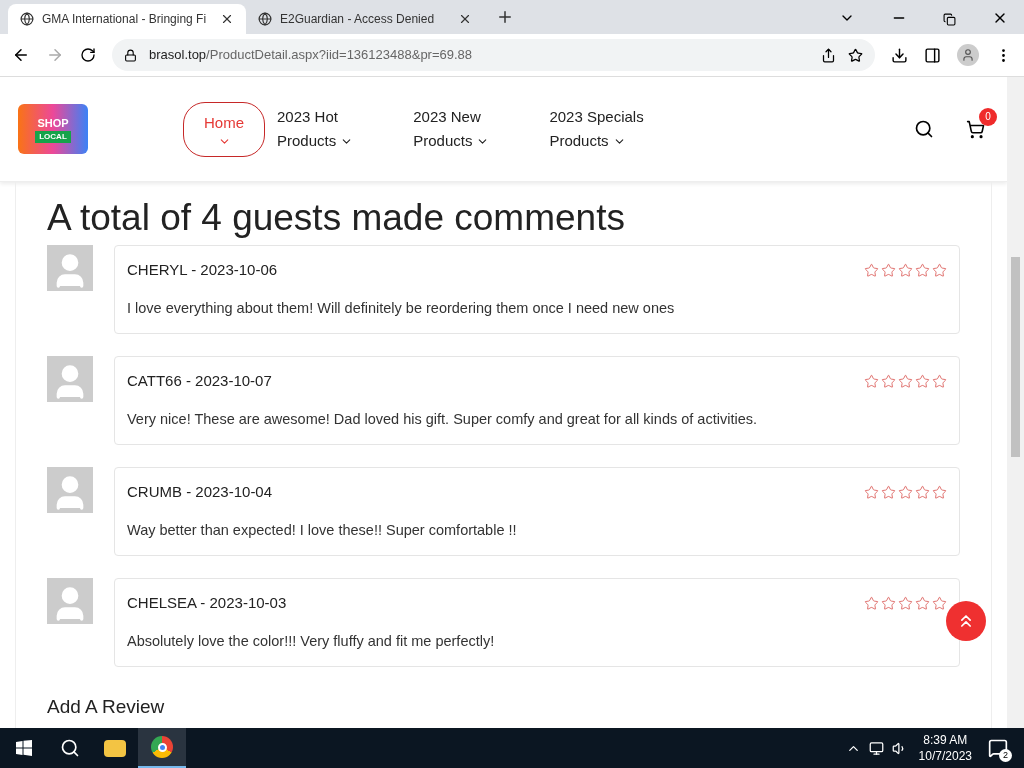 The width and height of the screenshot is (1024, 768). What do you see at coordinates (21, 55) in the screenshot?
I see `back-icon` at bounding box center [21, 55].